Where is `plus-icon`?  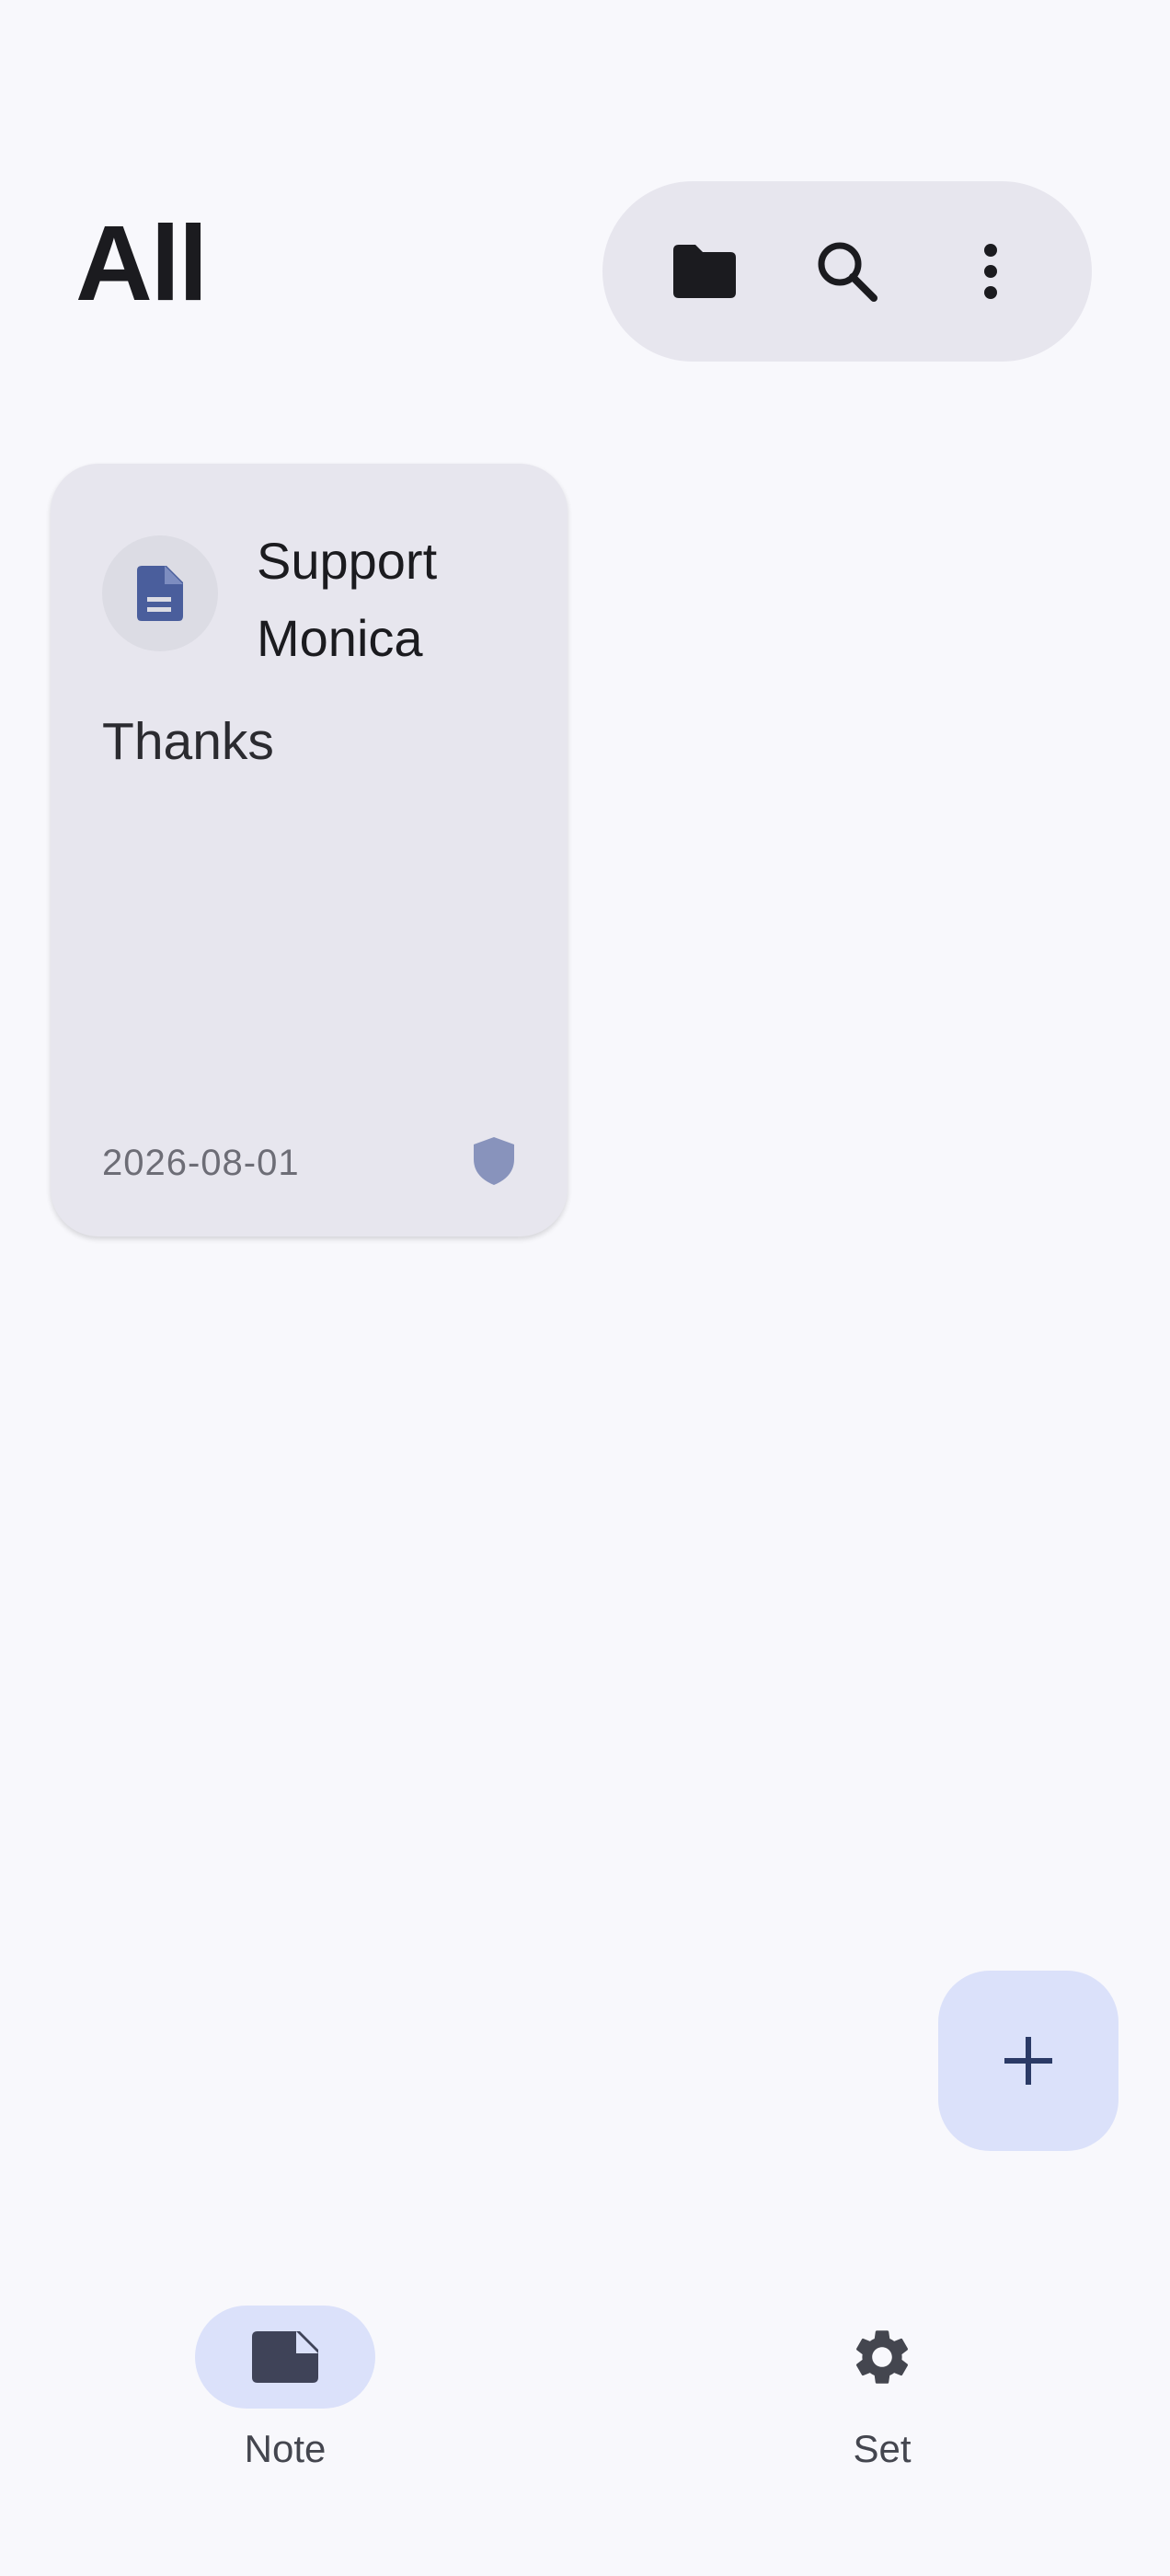
plus-icon is located at coordinates (1028, 2061).